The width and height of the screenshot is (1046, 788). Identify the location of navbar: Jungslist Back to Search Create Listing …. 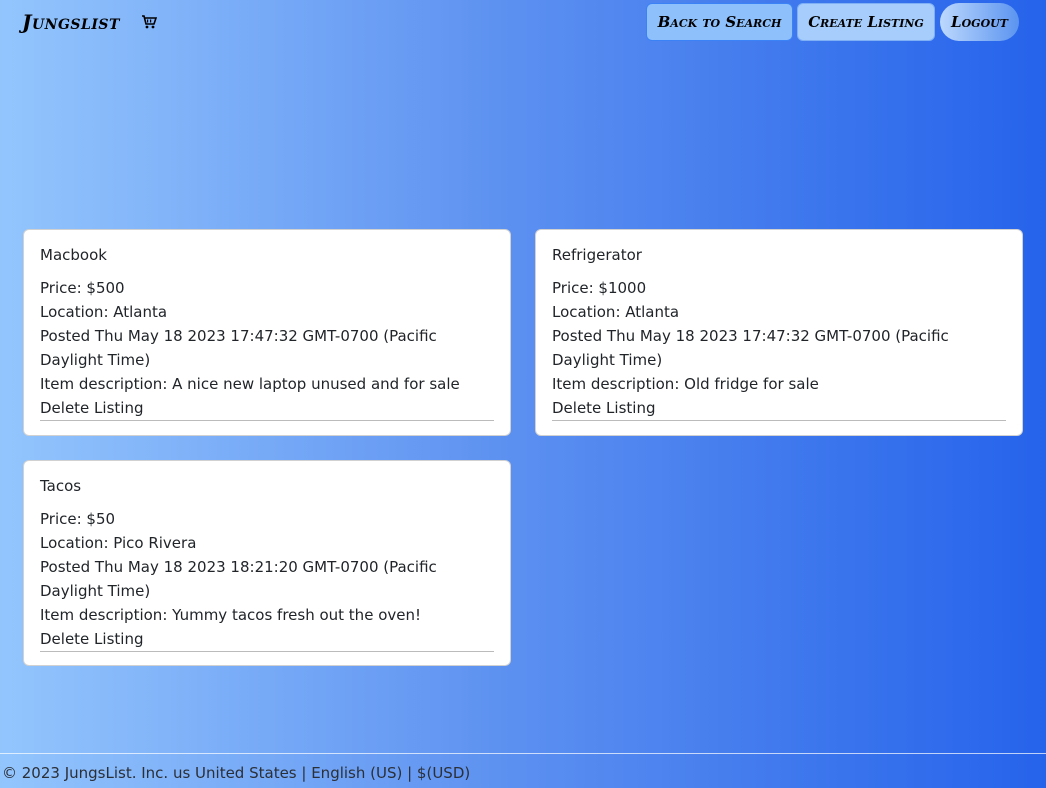
(523, 22).